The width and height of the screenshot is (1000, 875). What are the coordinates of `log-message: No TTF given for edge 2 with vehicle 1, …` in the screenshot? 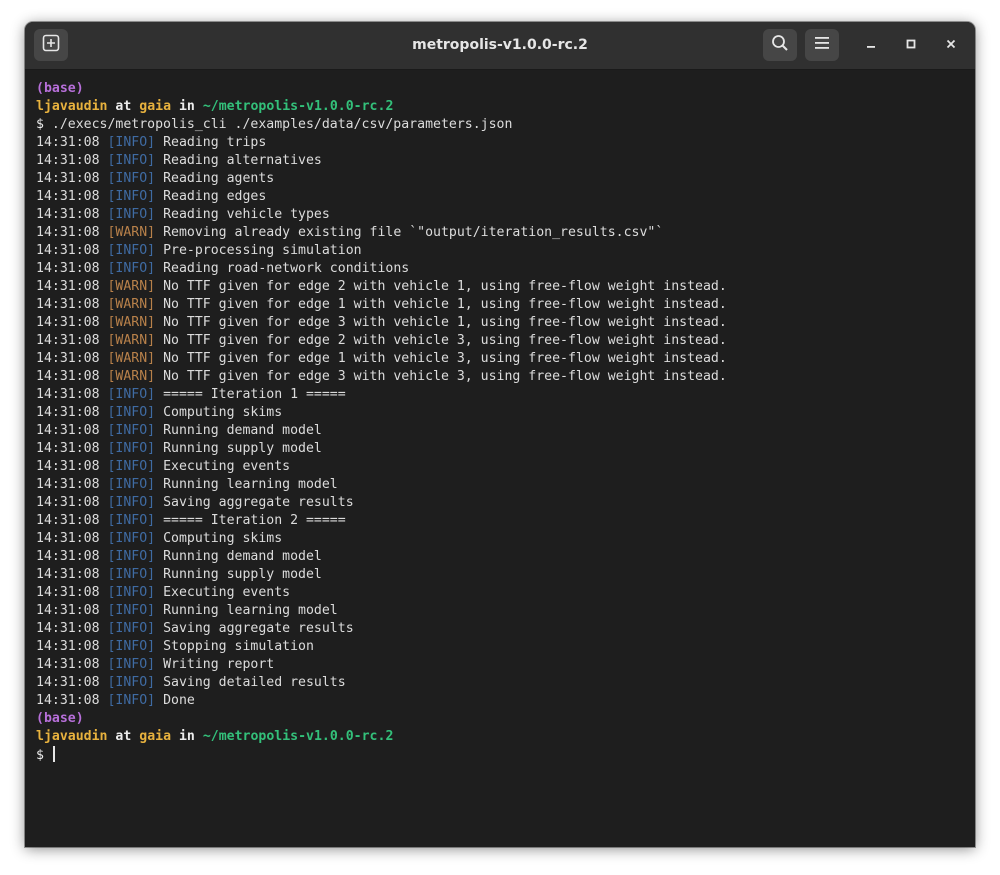 It's located at (445, 286).